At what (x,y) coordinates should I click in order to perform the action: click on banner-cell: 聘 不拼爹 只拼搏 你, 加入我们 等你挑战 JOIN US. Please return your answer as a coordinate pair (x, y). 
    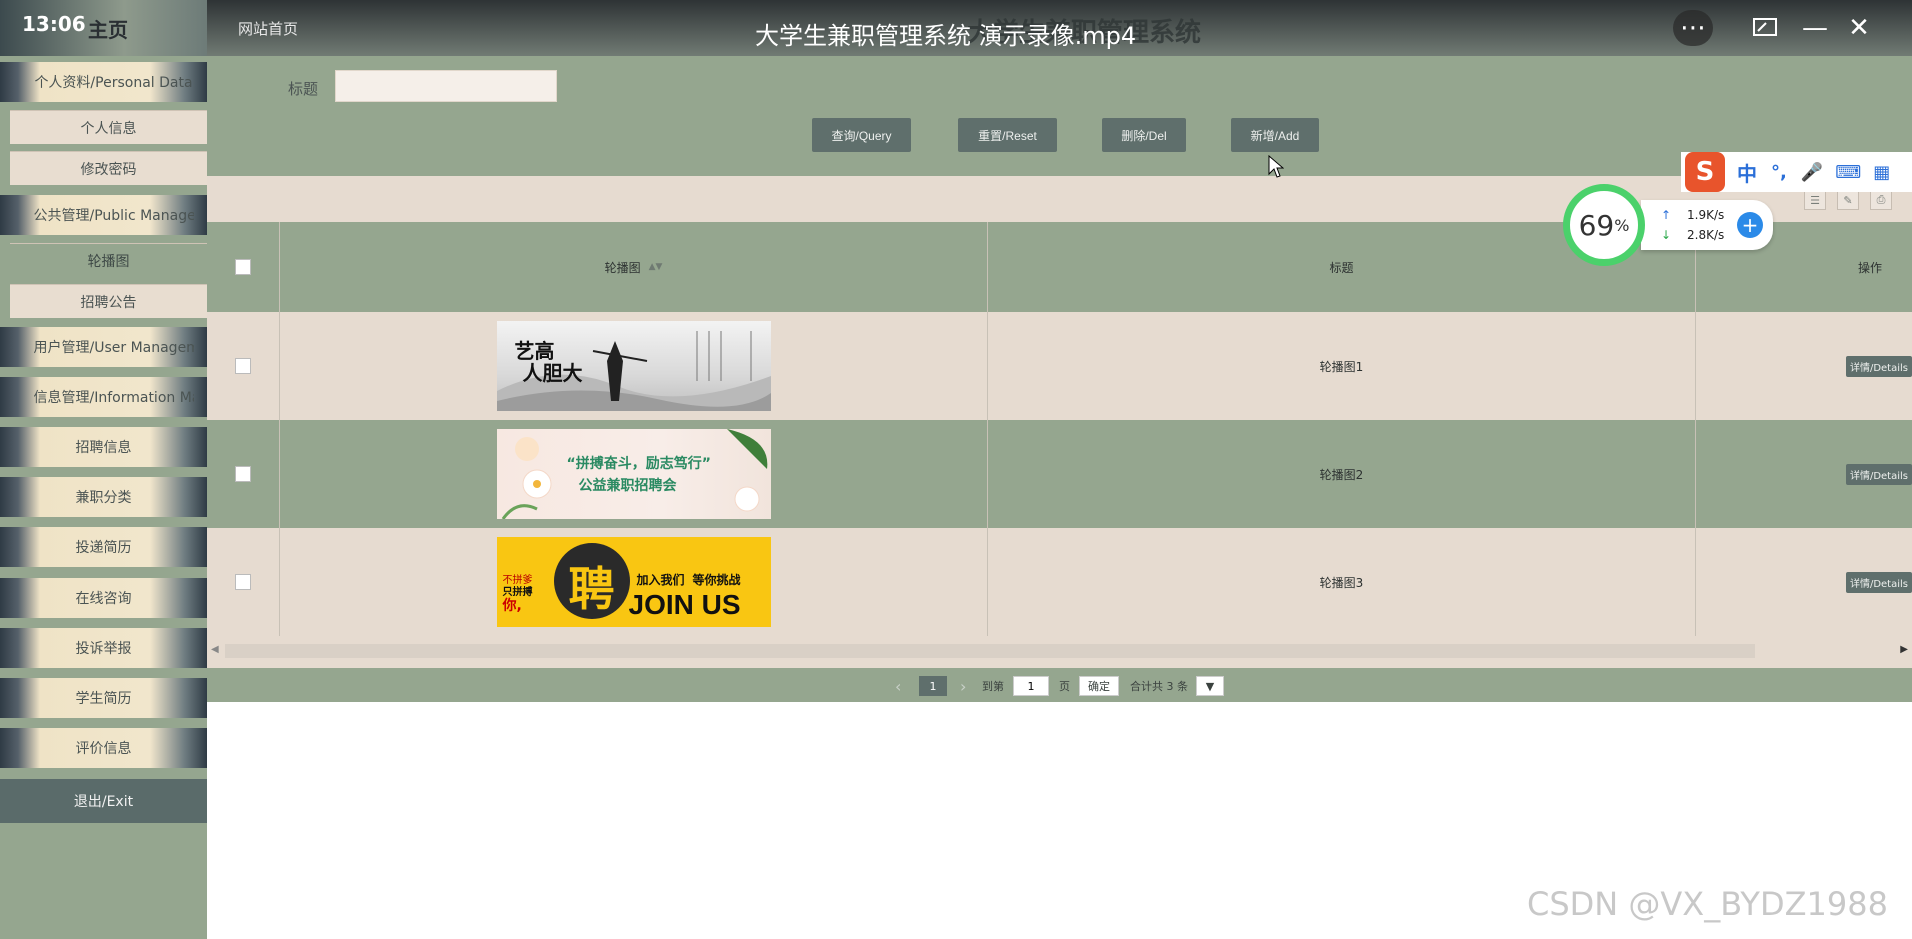
    Looking at the image, I should click on (634, 582).